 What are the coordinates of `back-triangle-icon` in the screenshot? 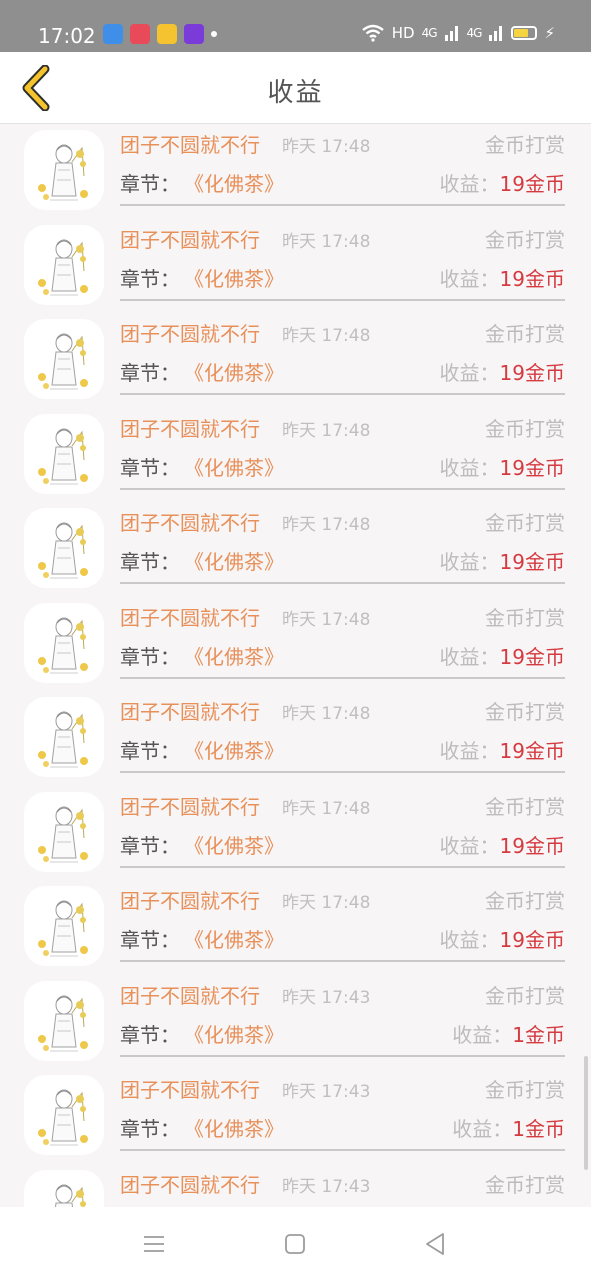 It's located at (435, 1244).